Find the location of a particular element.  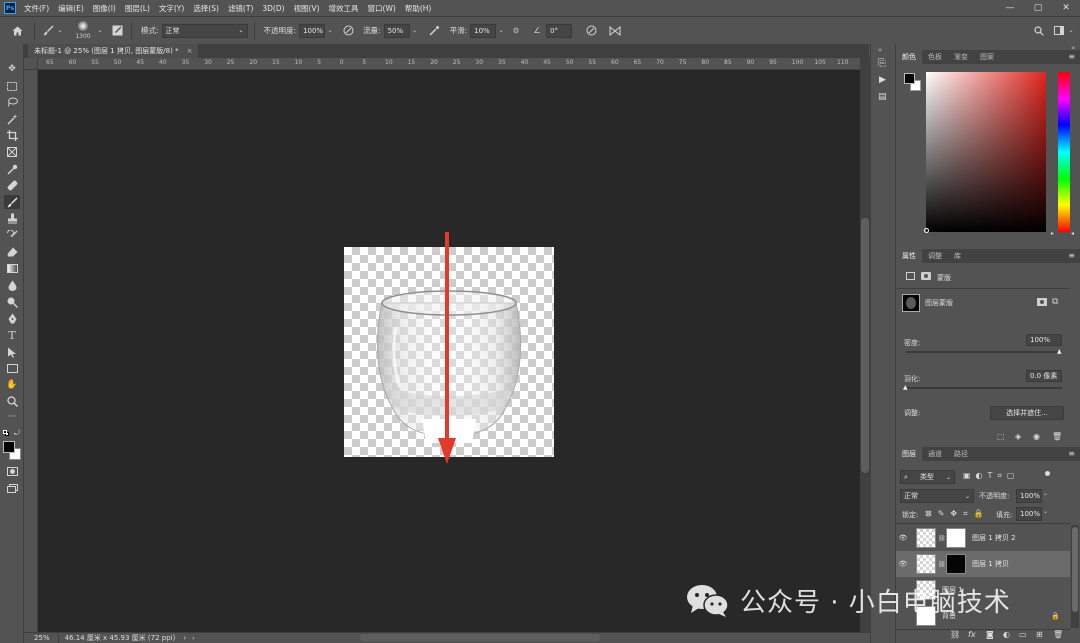

zoom-tool-icon is located at coordinates (12, 401).